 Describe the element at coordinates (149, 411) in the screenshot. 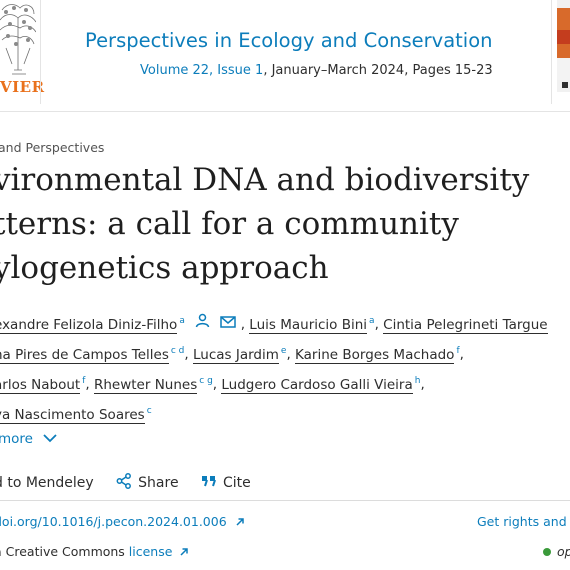

I see `affiliation-sup: c` at that location.